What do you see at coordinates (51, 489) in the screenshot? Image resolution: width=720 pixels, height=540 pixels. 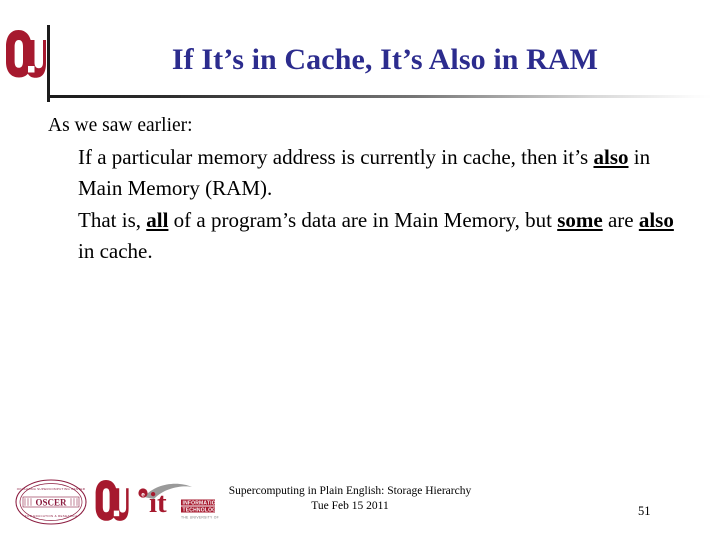 I see `svg-text: OKLAHOMA SUPERCOMPUTING CENTER` at bounding box center [51, 489].